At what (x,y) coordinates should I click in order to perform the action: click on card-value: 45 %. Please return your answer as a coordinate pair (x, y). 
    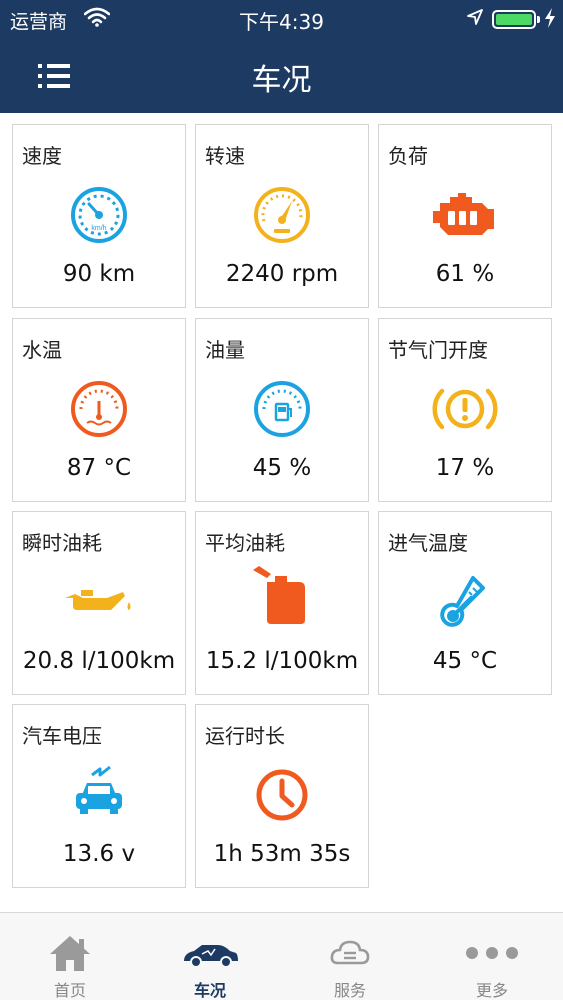
    Looking at the image, I should click on (282, 468).